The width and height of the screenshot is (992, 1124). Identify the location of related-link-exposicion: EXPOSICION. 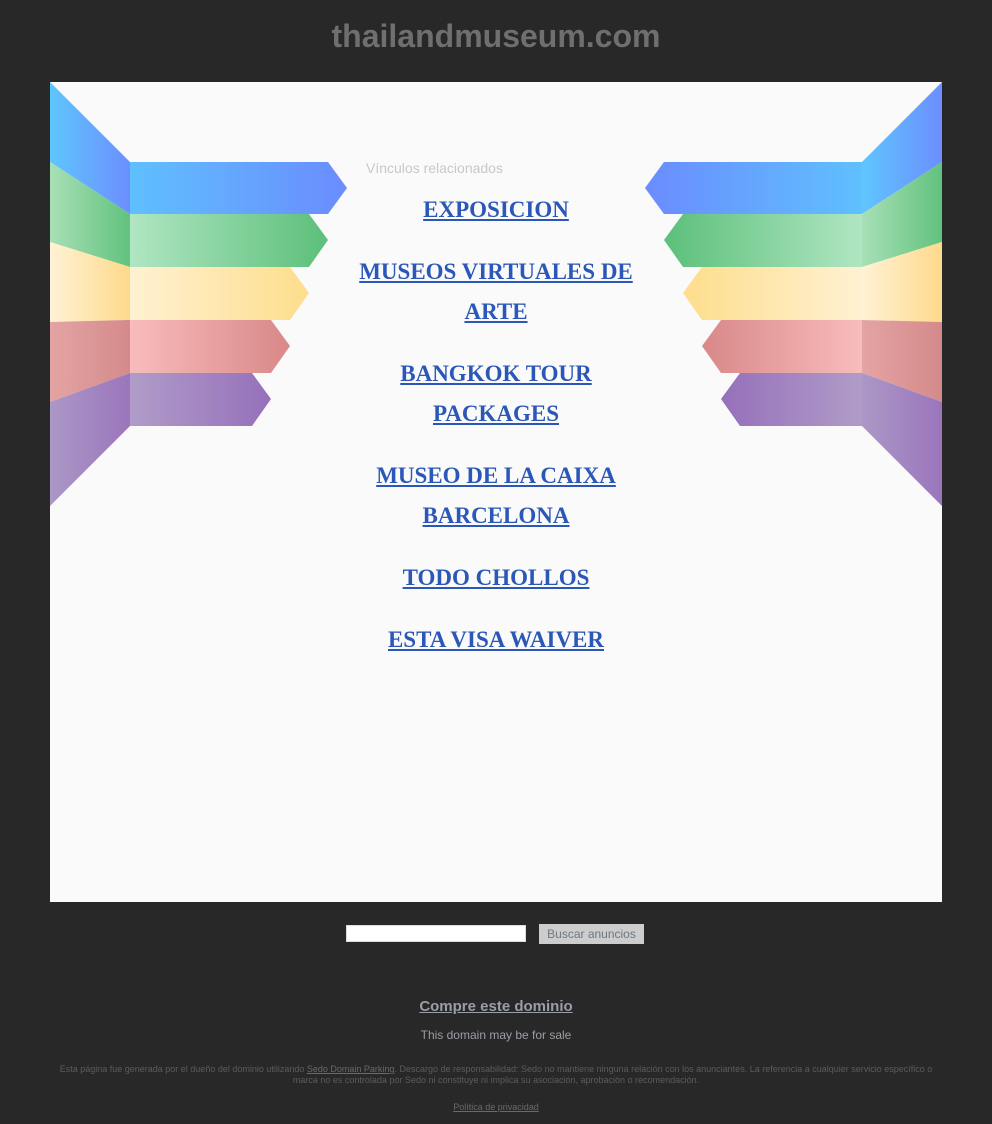
(496, 210).